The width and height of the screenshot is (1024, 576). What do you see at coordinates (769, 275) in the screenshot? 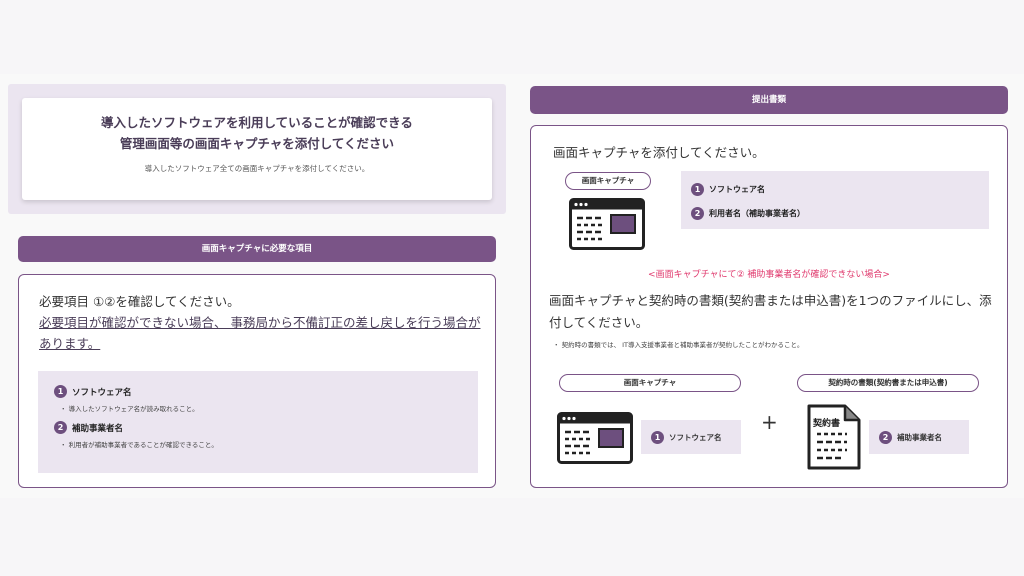
I see `missing-name-warning: <画面キャプチャにて② 補助事業者名が確認できない場合>` at bounding box center [769, 275].